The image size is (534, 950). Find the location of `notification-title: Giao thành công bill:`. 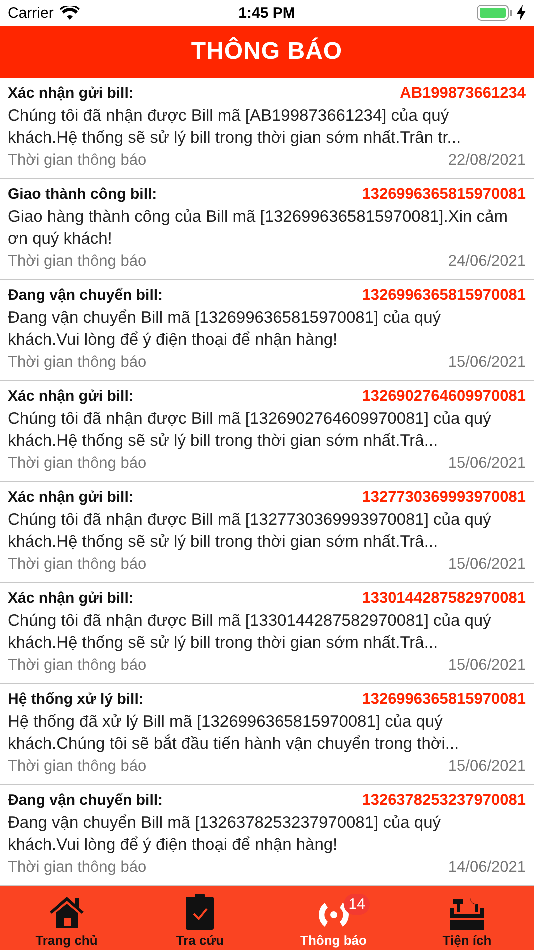

notification-title: Giao thành công bill: is located at coordinates (83, 194).